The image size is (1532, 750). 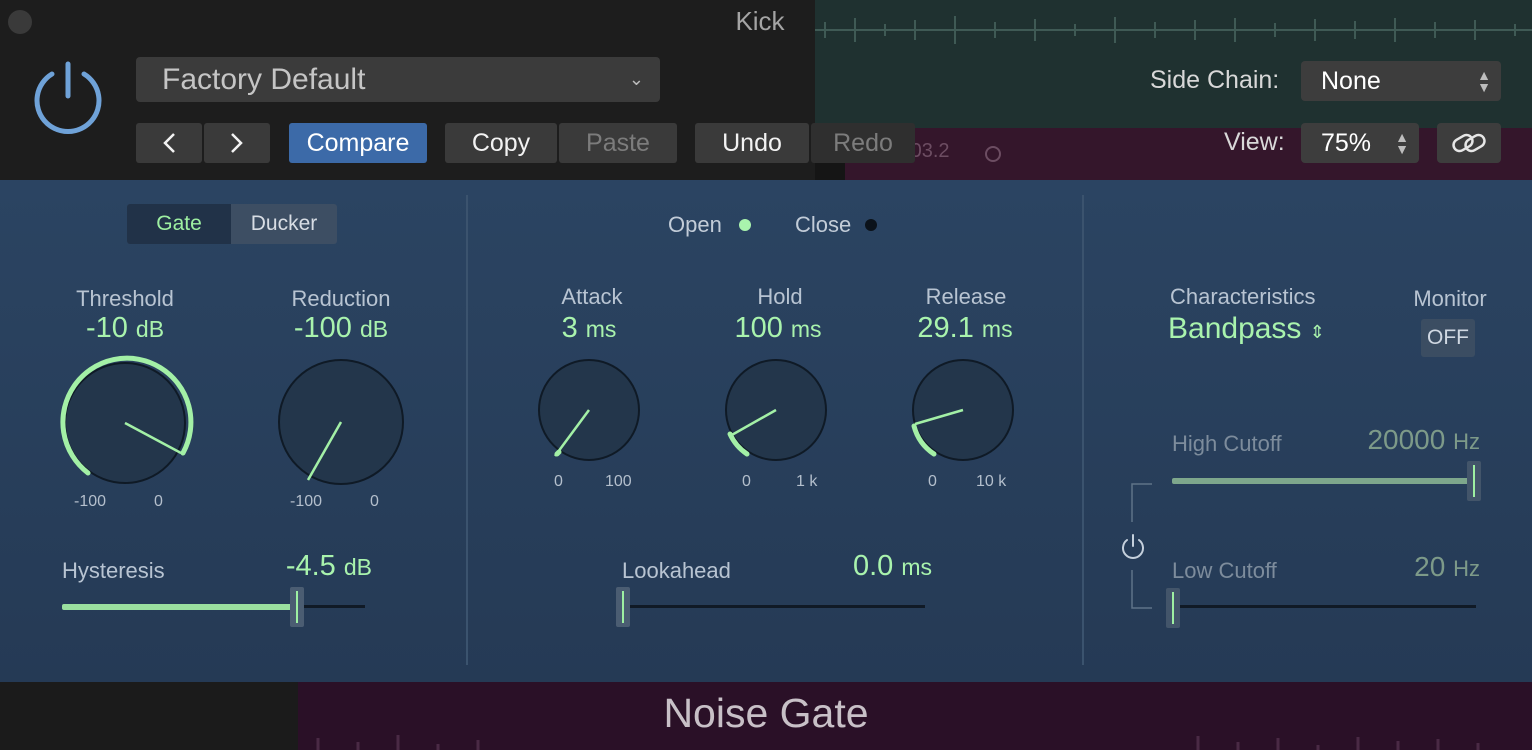 What do you see at coordinates (746, 481) in the screenshot?
I see `hold-min: 0` at bounding box center [746, 481].